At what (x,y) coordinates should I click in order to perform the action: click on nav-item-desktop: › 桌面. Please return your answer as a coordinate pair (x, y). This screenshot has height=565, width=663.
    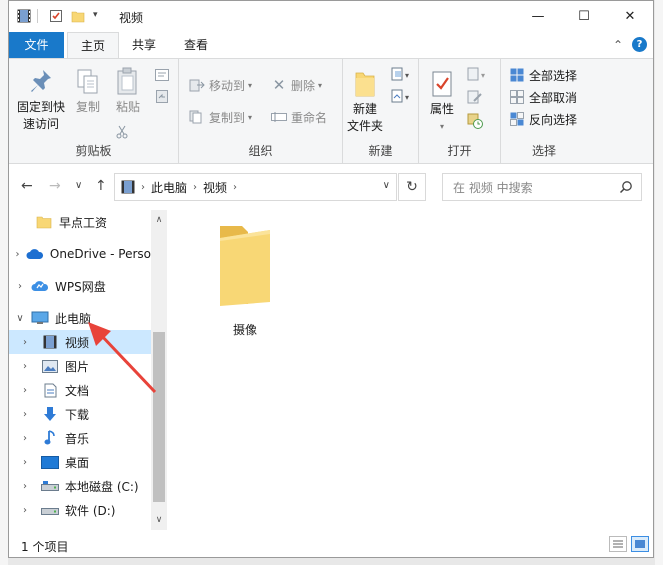
    Looking at the image, I should click on (80, 462).